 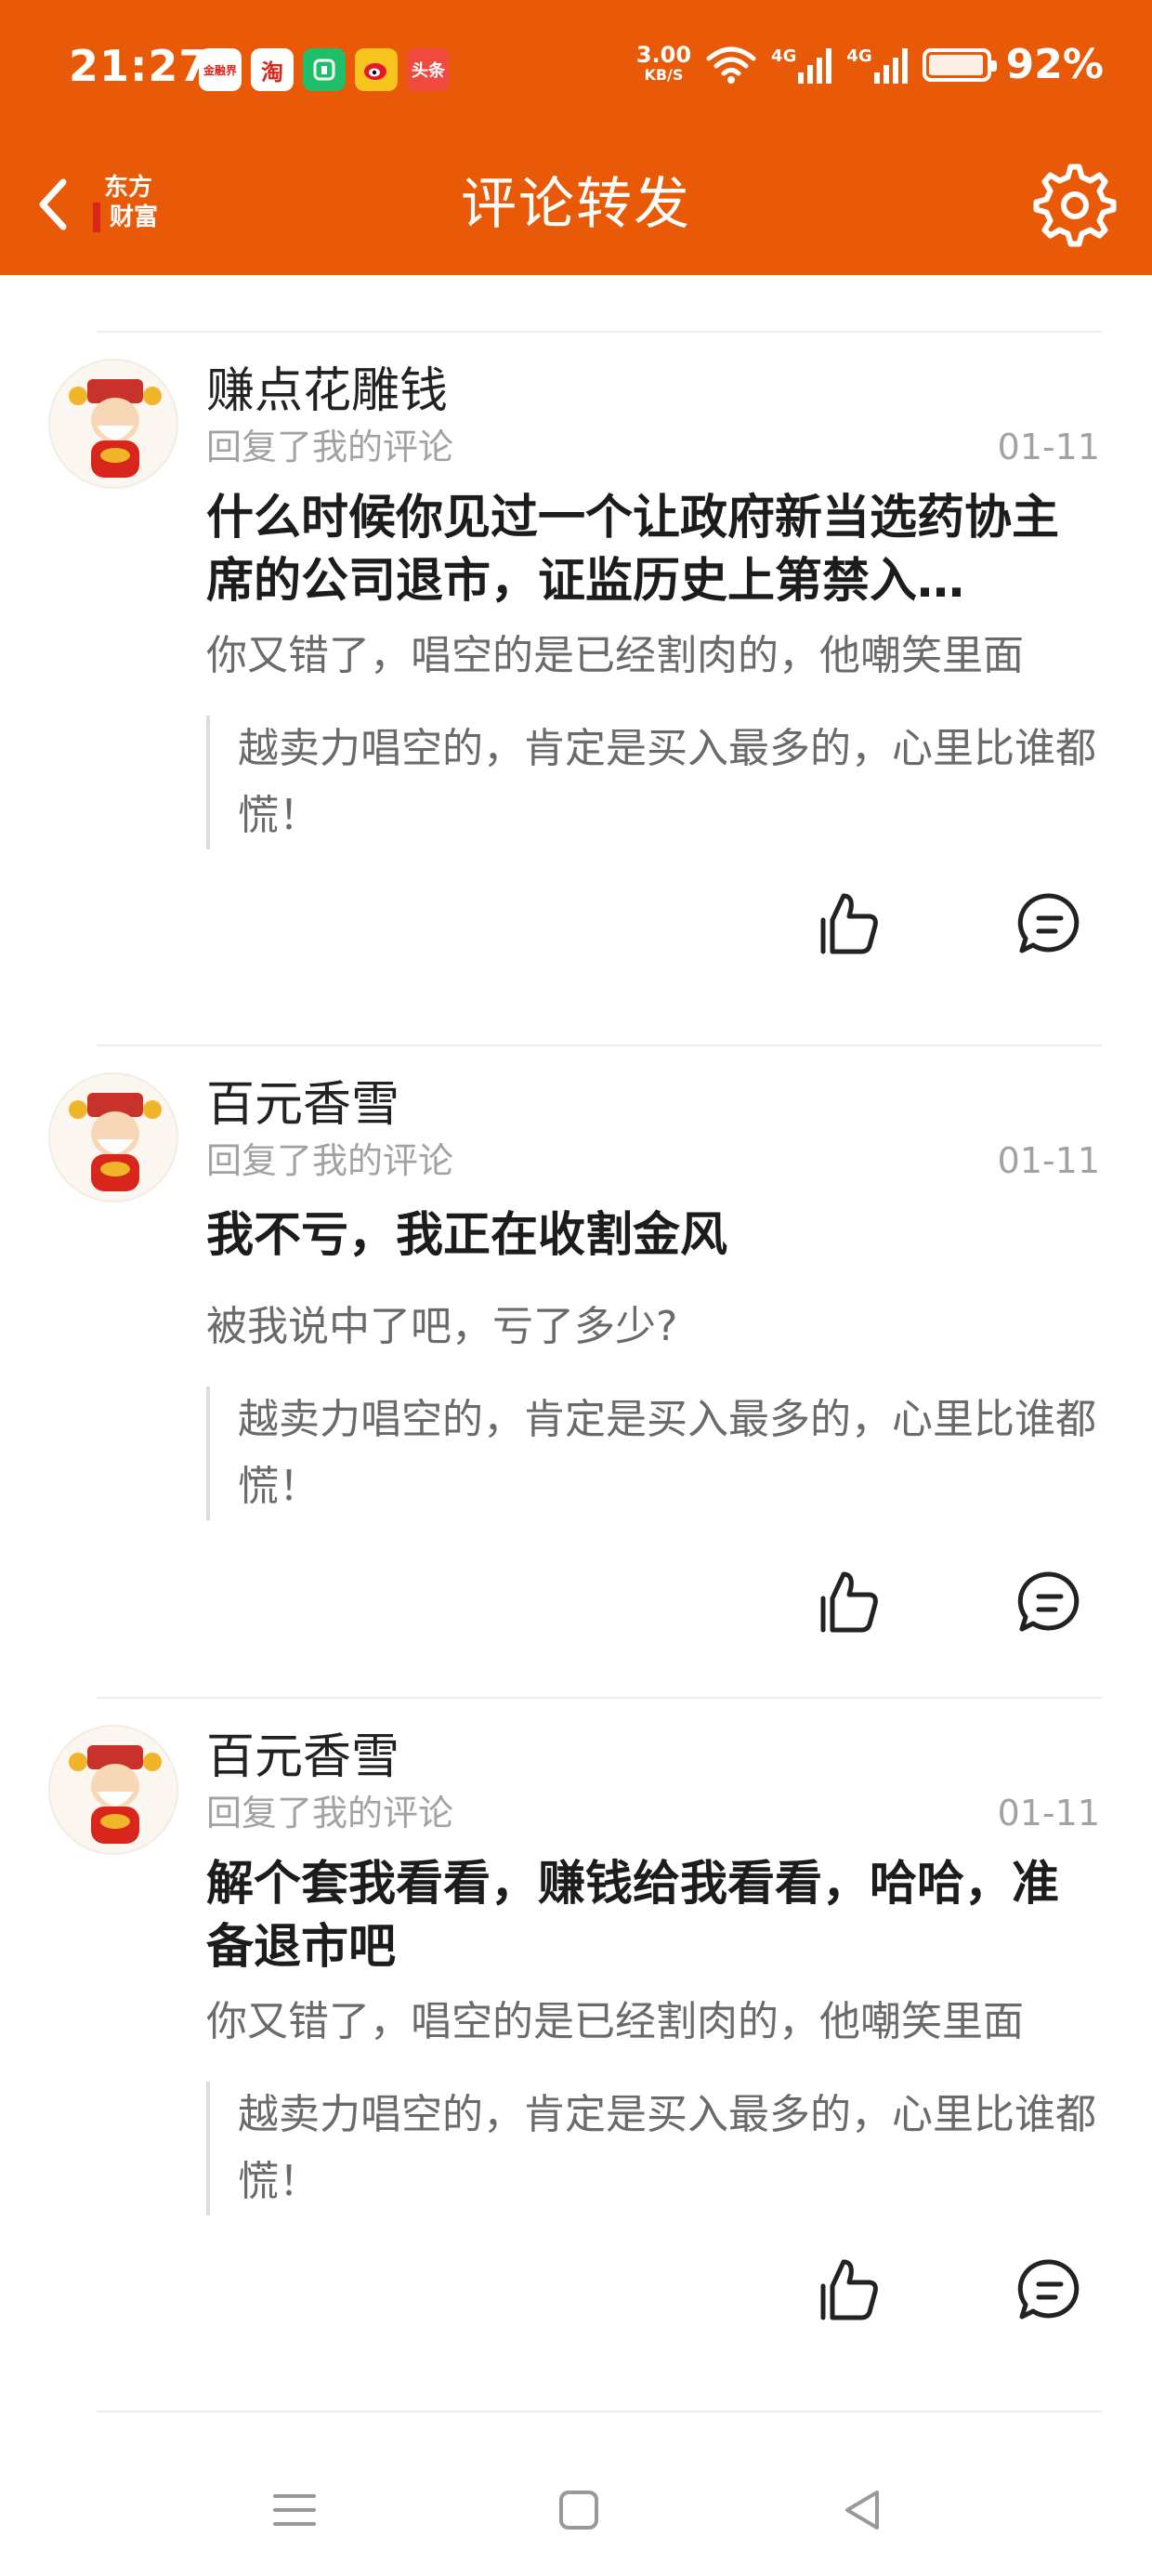 What do you see at coordinates (663, 62) in the screenshot?
I see `net-speed: 3.00 KB/S` at bounding box center [663, 62].